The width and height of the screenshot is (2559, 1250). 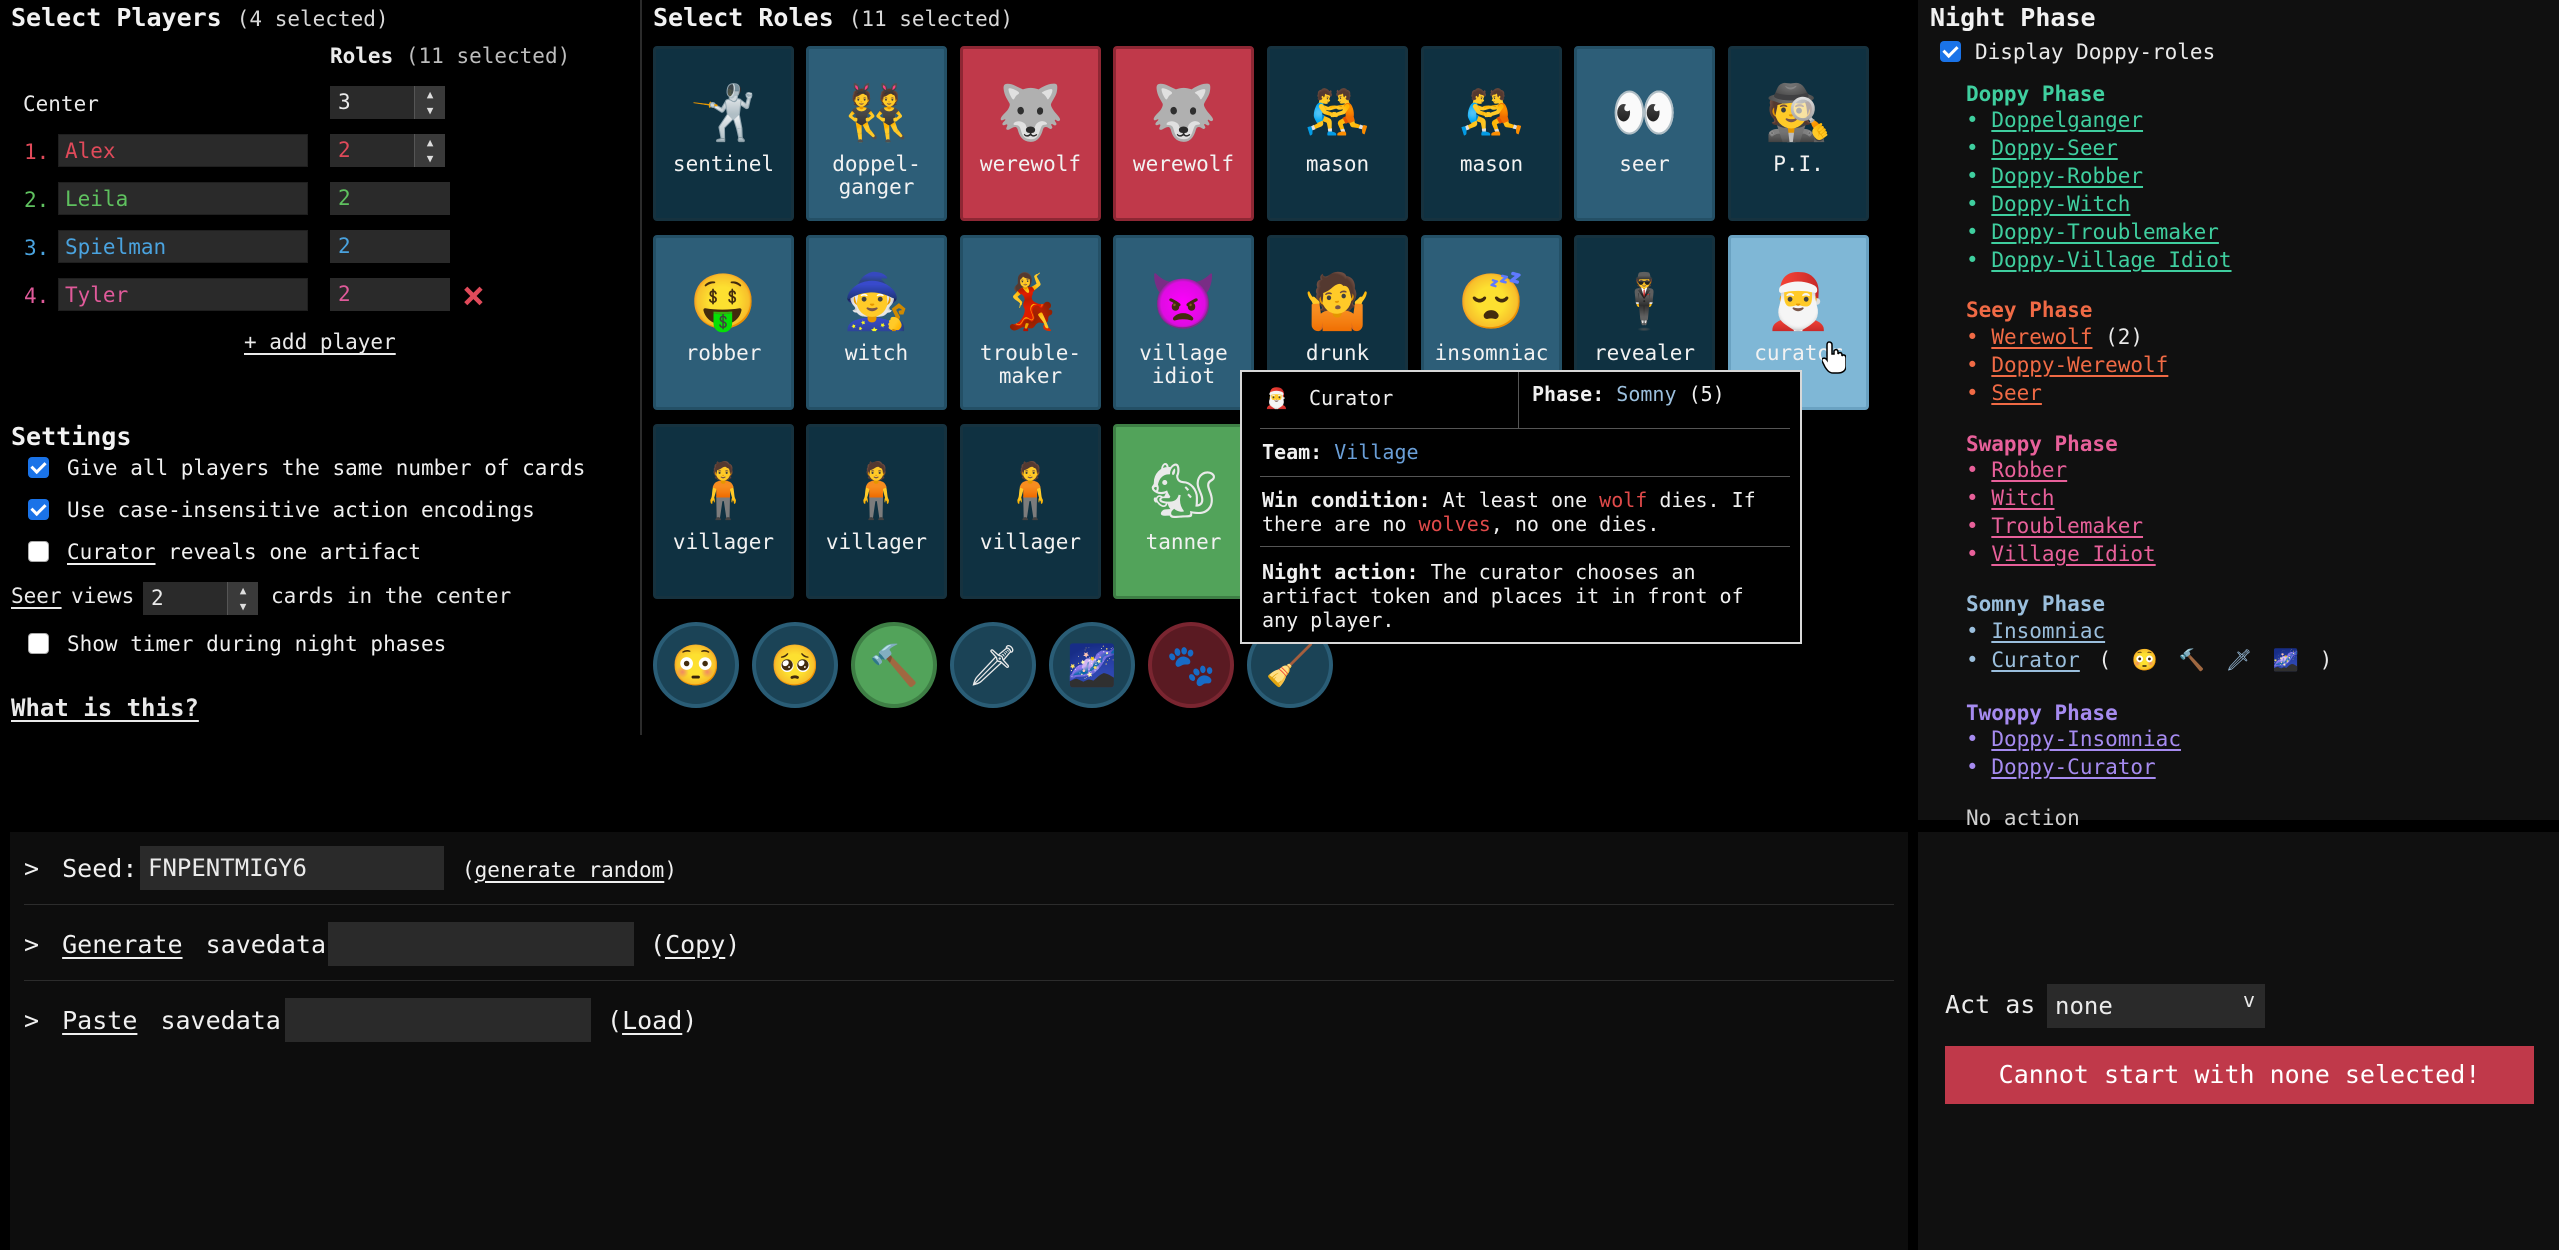 I want to click on start-button: Cannot start with none selected!, so click(x=2239, y=1075).